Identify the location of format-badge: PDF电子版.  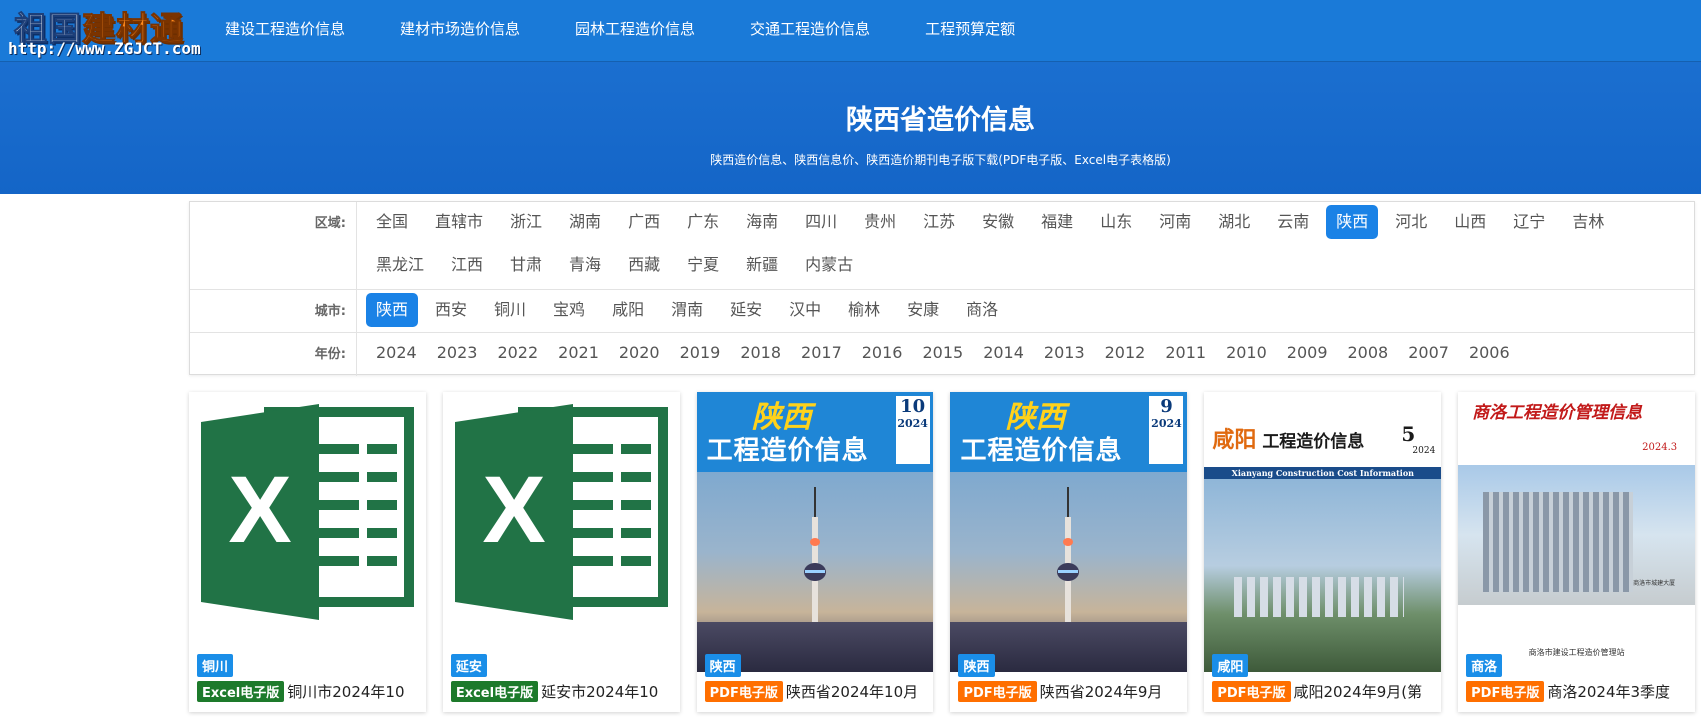
(1251, 691).